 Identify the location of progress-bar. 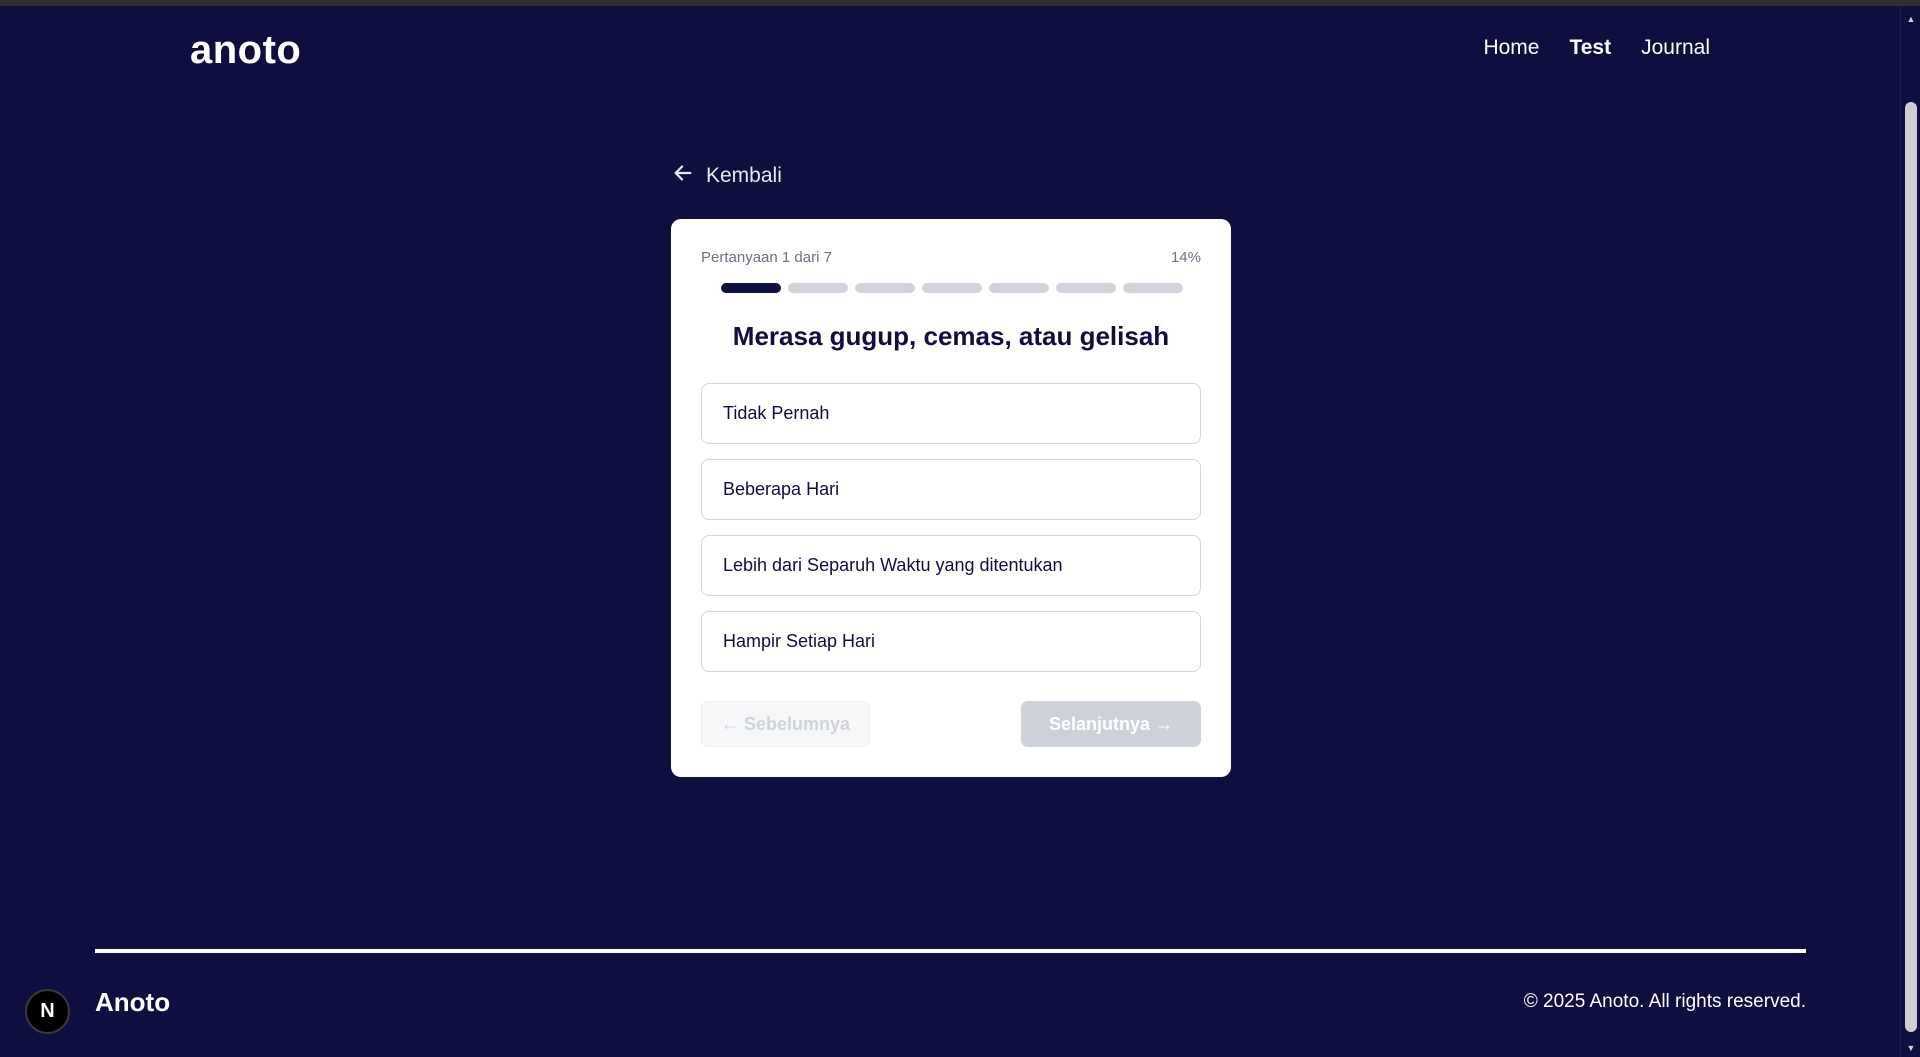
(952, 288).